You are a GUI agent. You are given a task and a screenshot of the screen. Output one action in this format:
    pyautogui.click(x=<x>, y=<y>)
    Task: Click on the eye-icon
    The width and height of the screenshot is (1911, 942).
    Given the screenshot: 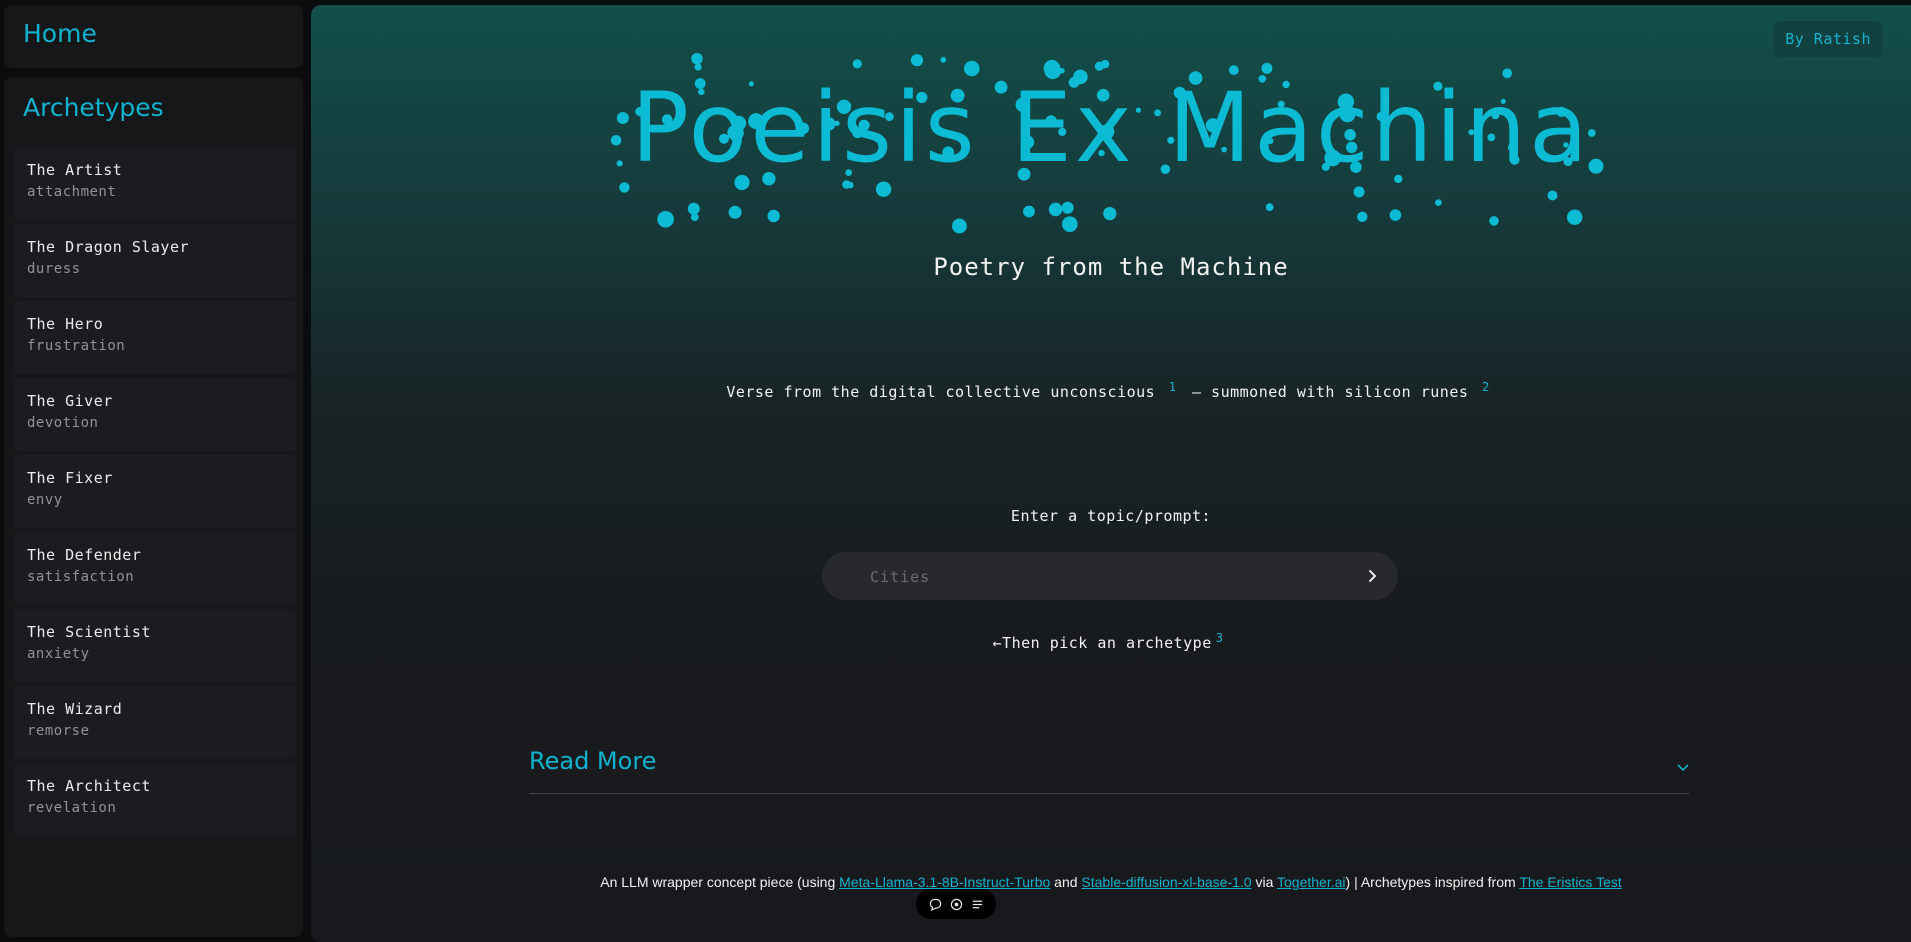 What is the action you would take?
    pyautogui.click(x=956, y=904)
    